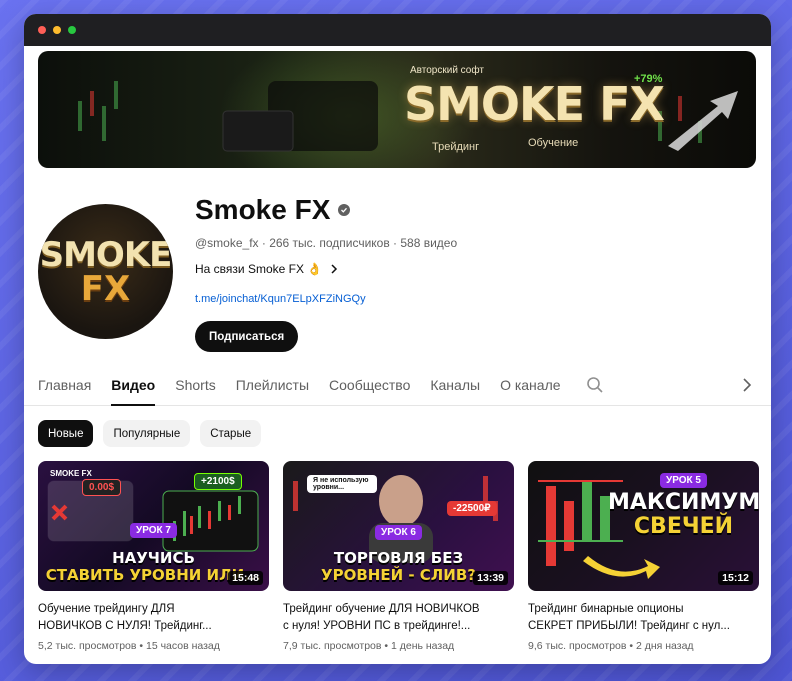  I want to click on video-thumbnail: УРОК 5 МАКСИМУМЫ СВЕЧЕЙ 15:12, so click(643, 526).